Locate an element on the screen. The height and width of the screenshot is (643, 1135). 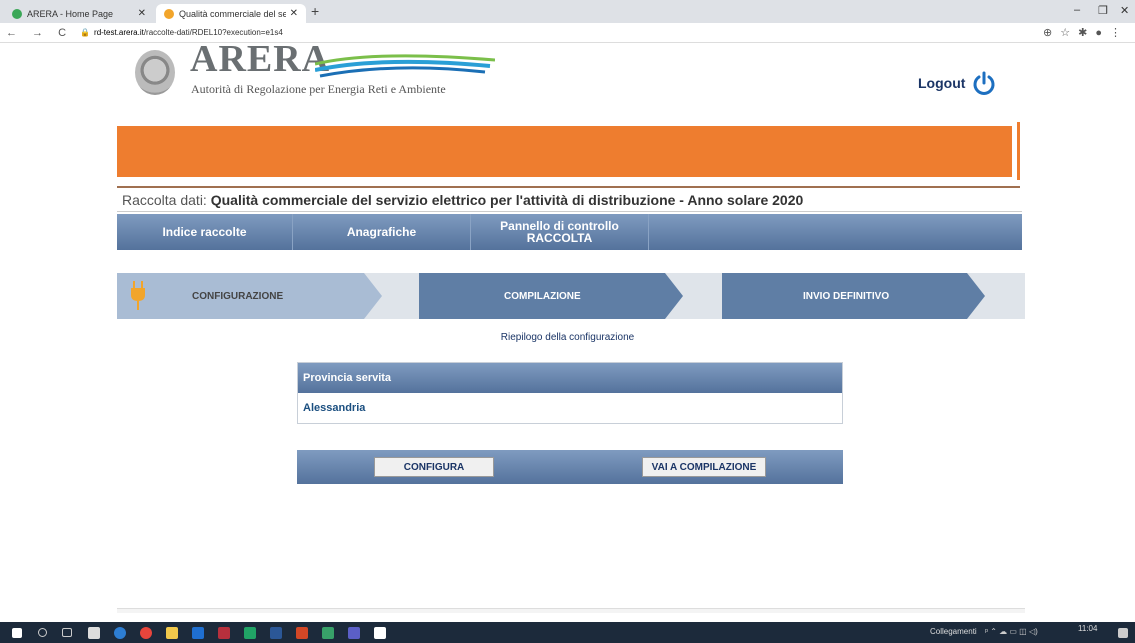
nav-indice-raccolte: Indice raccolte is located at coordinates (205, 232).